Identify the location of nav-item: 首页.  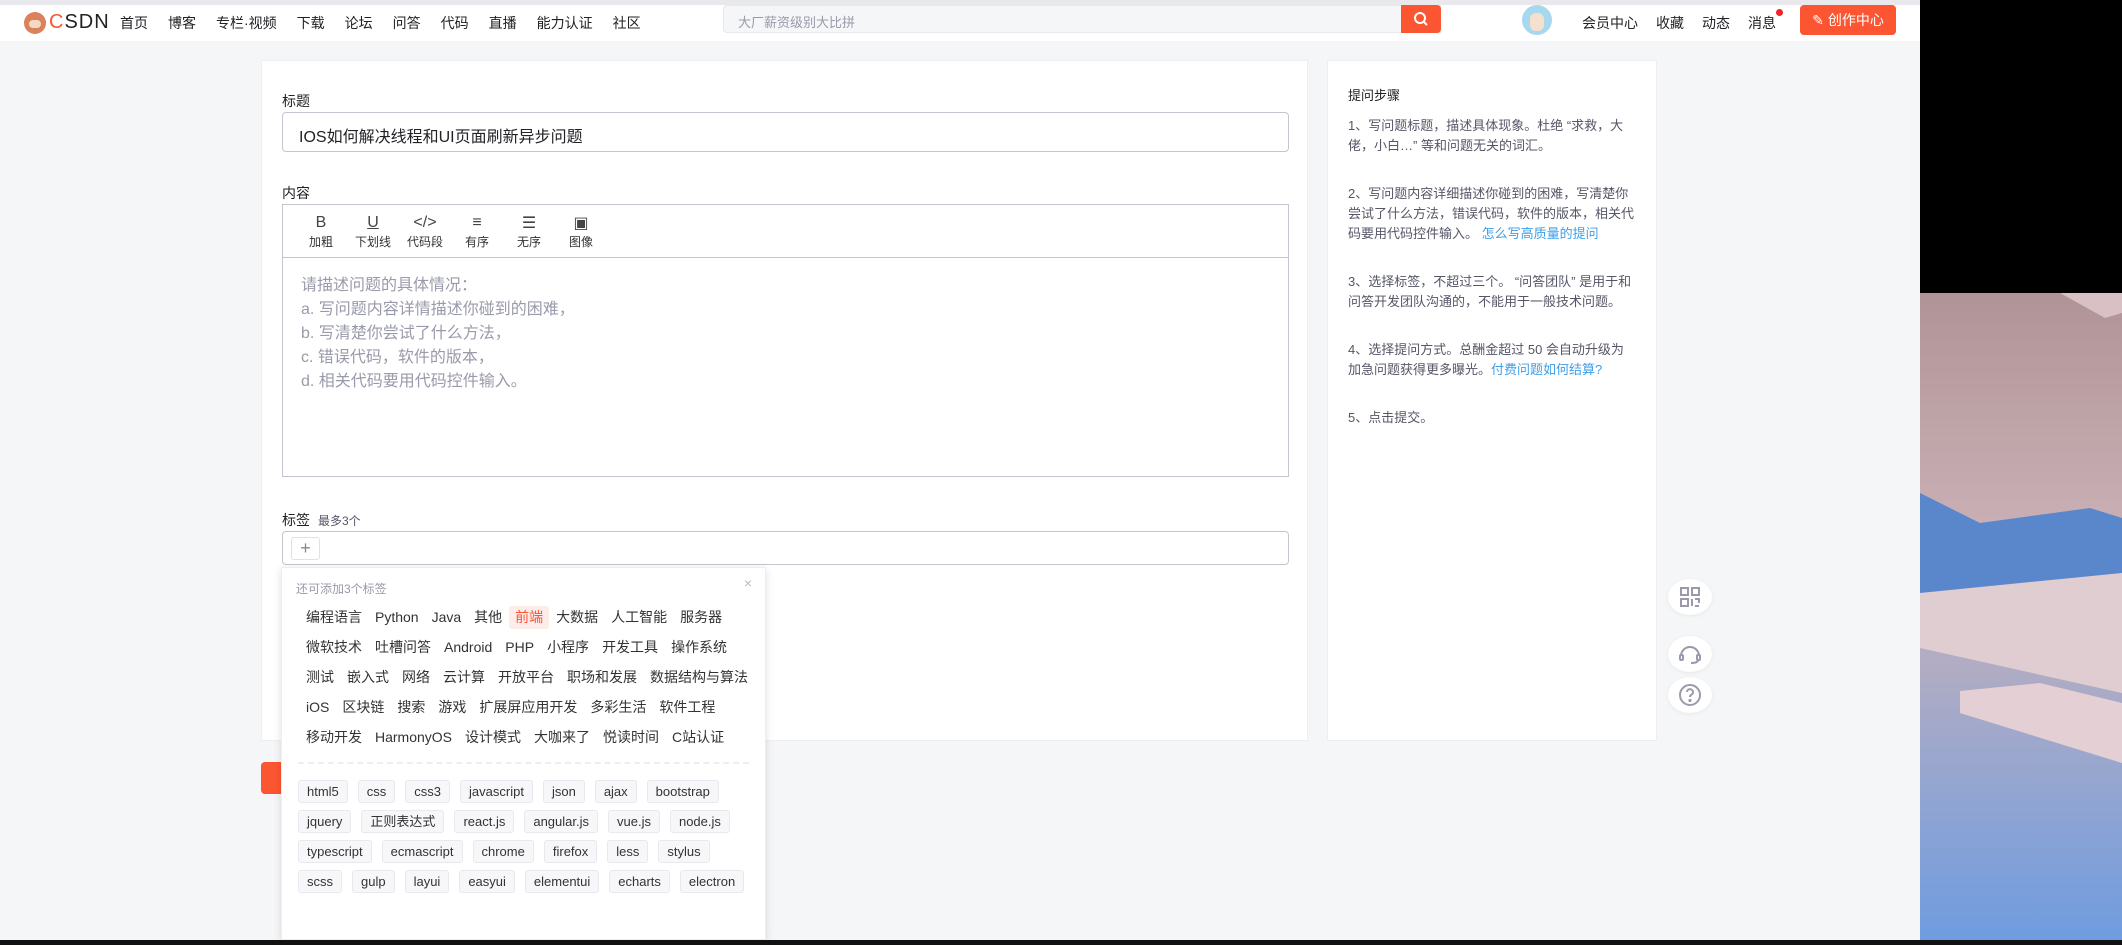
(134, 23).